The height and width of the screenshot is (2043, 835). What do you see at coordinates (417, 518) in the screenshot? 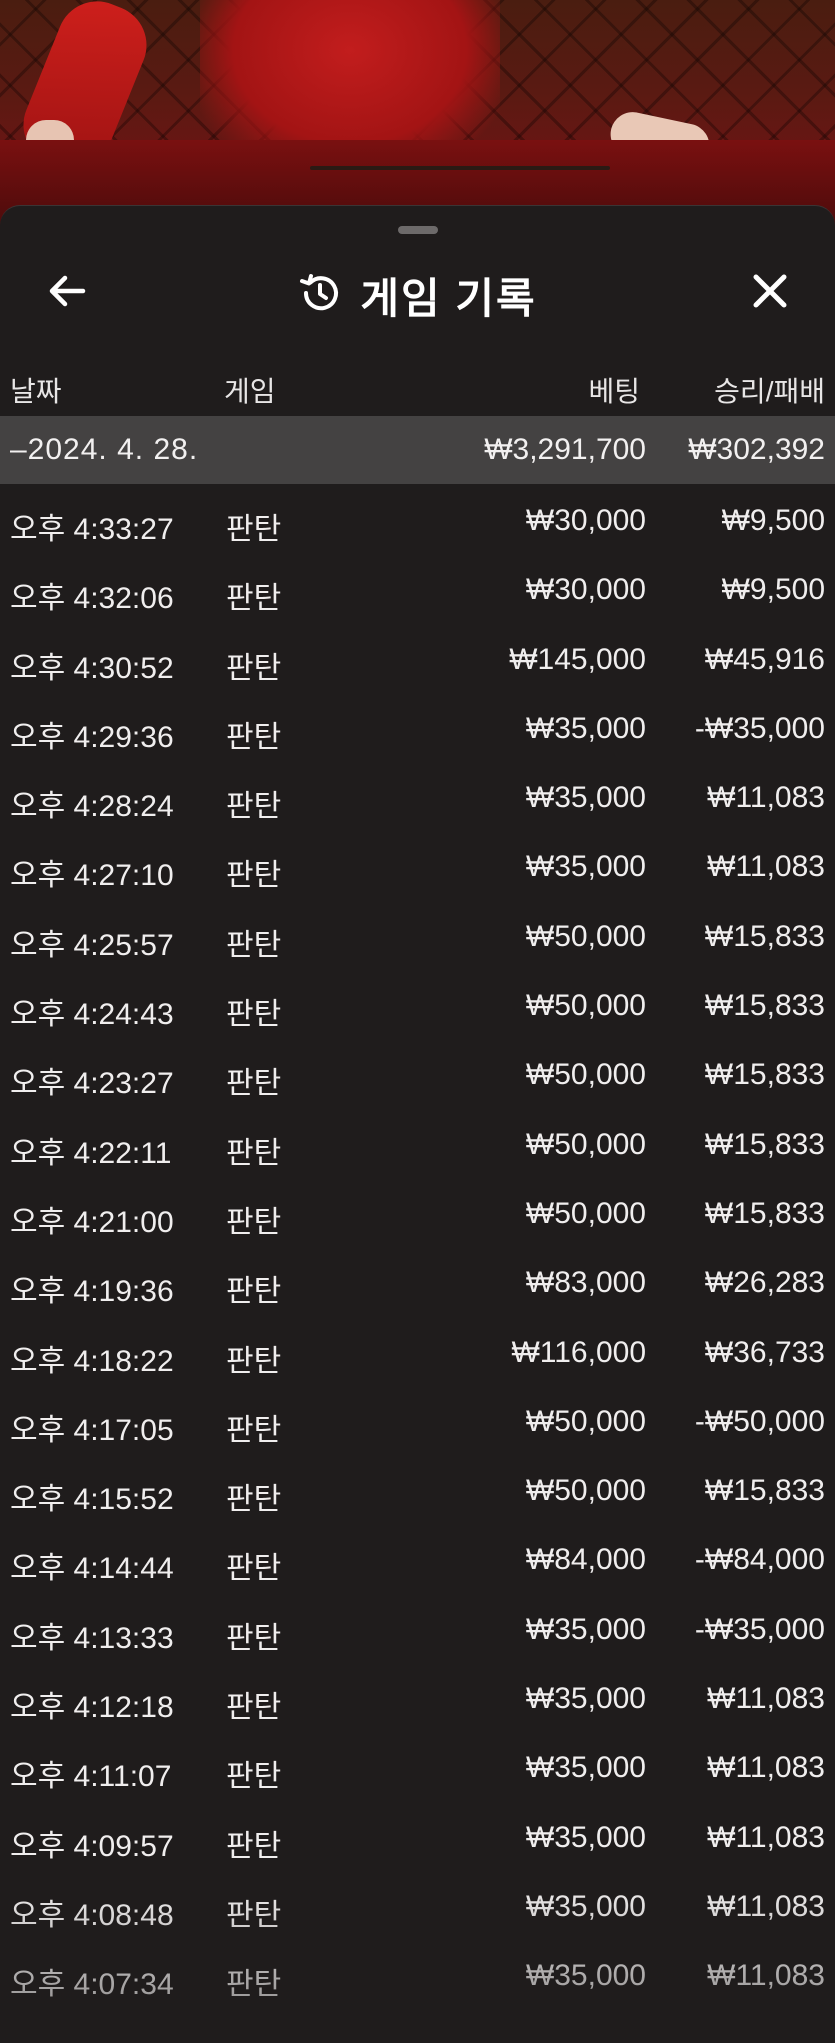
I see `table-row: 오후 4:33:27 판탄 ₩30,000 ₩9,500` at bounding box center [417, 518].